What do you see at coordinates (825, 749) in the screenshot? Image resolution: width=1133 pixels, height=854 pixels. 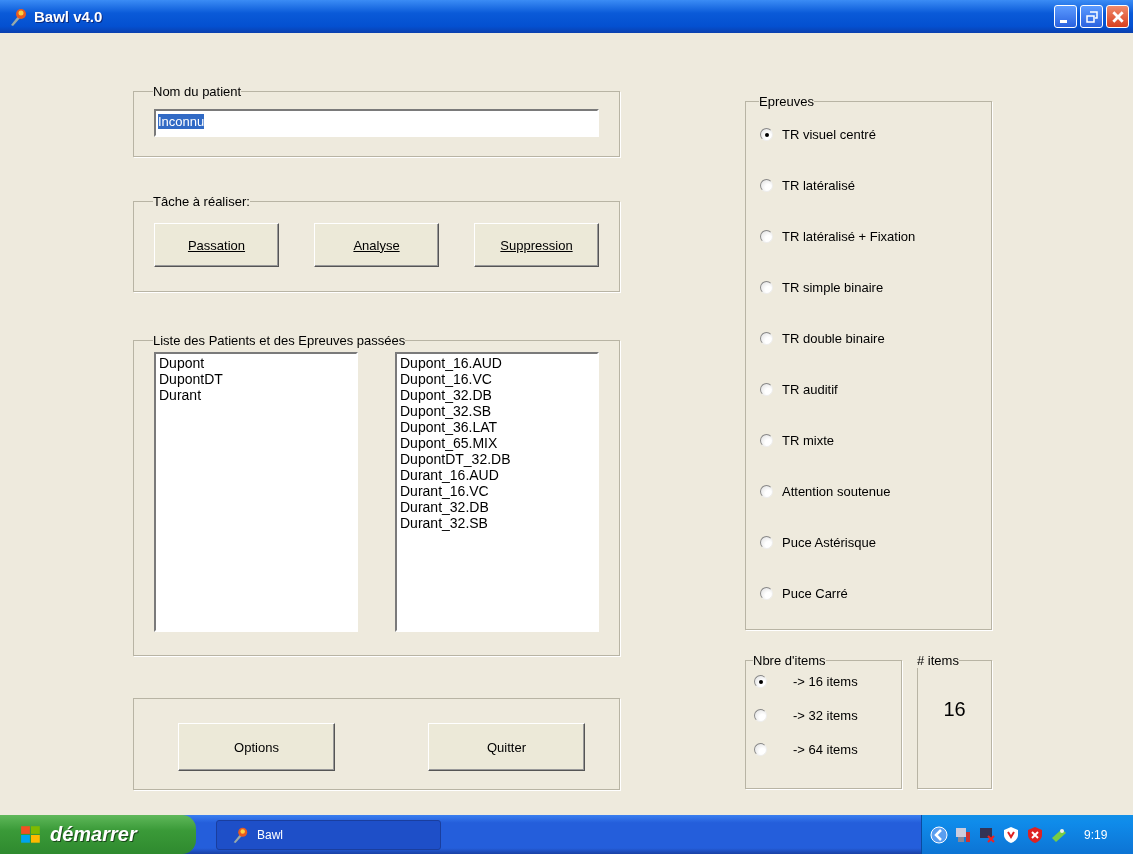 I see `radio-label: -> 64 items` at bounding box center [825, 749].